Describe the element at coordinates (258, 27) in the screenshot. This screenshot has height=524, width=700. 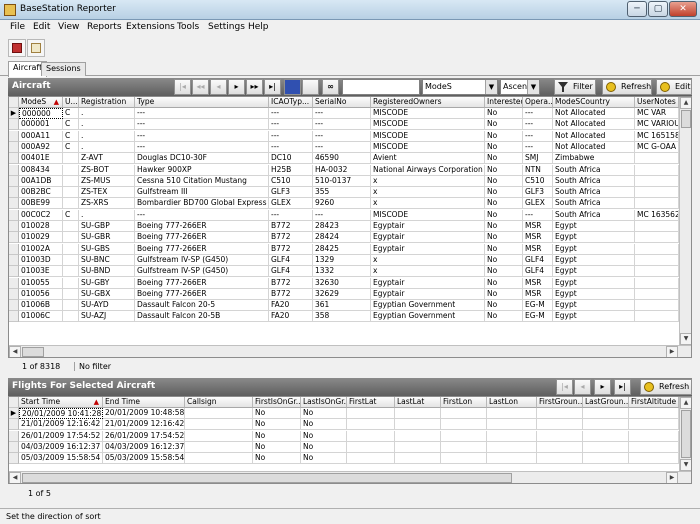
I see `menu-help: Help` at that location.